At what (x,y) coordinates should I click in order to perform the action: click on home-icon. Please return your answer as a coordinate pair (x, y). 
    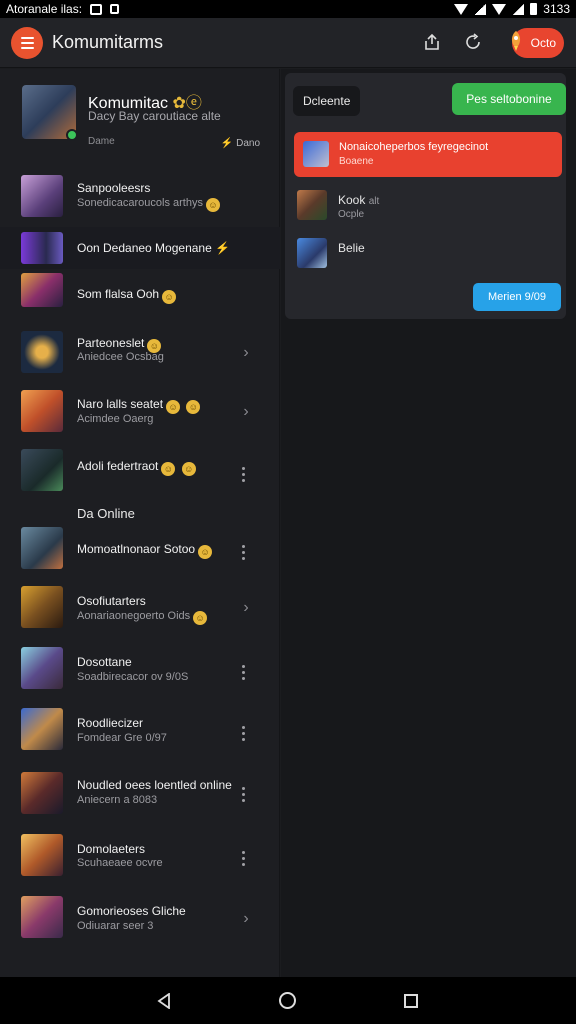
    Looking at the image, I should click on (287, 1000).